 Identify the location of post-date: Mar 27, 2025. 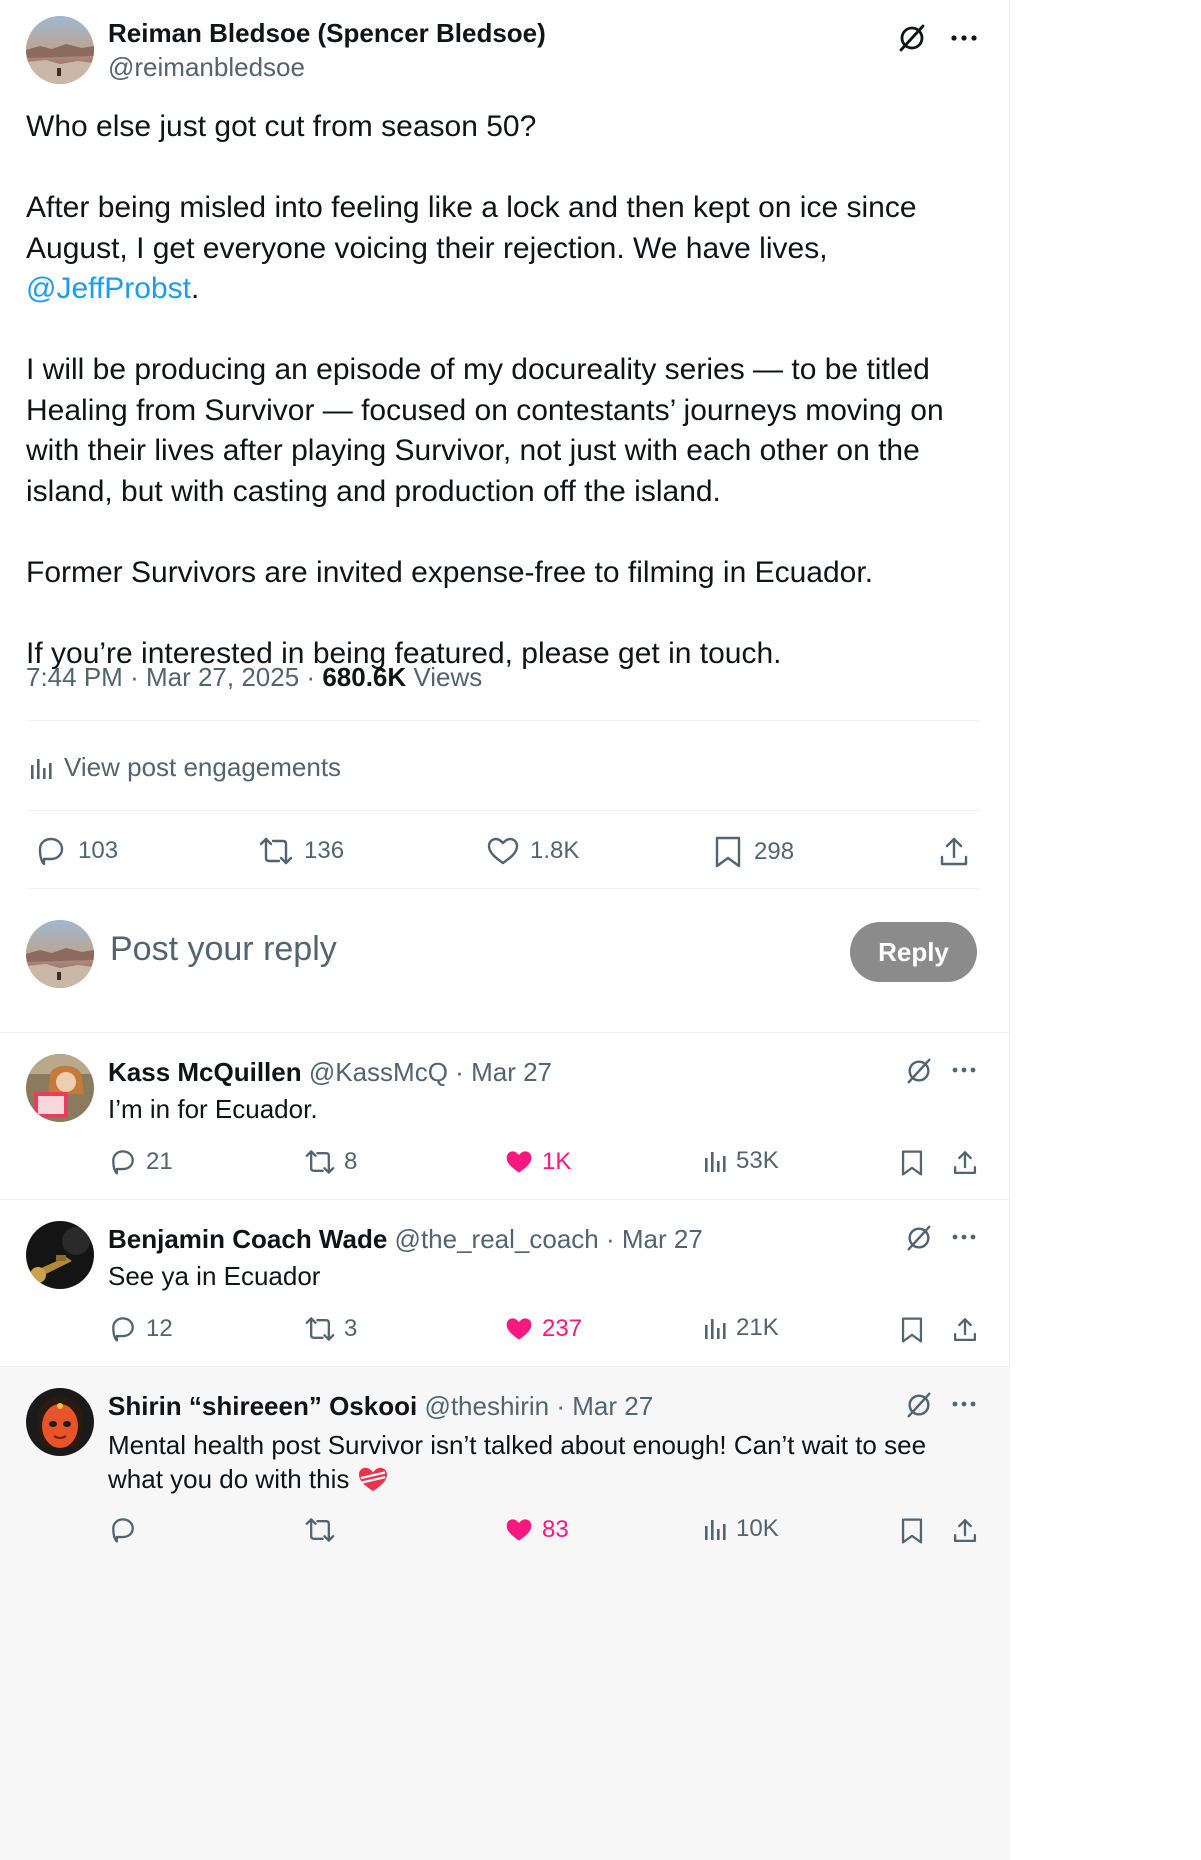
(222, 677).